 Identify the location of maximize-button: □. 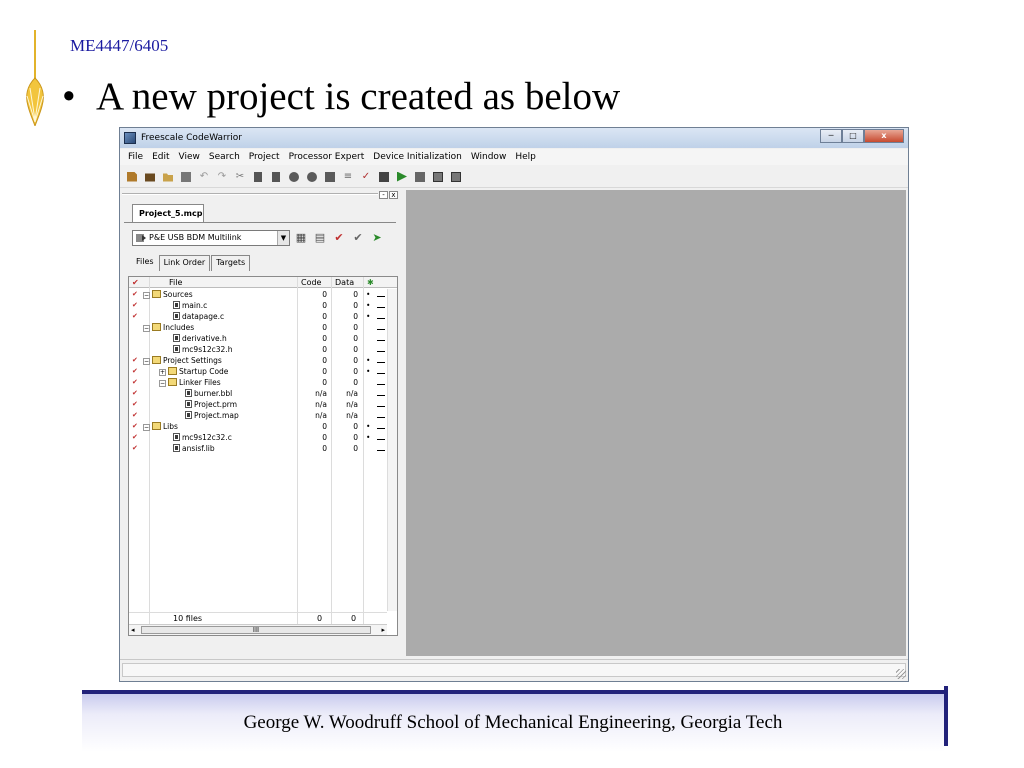
(853, 136).